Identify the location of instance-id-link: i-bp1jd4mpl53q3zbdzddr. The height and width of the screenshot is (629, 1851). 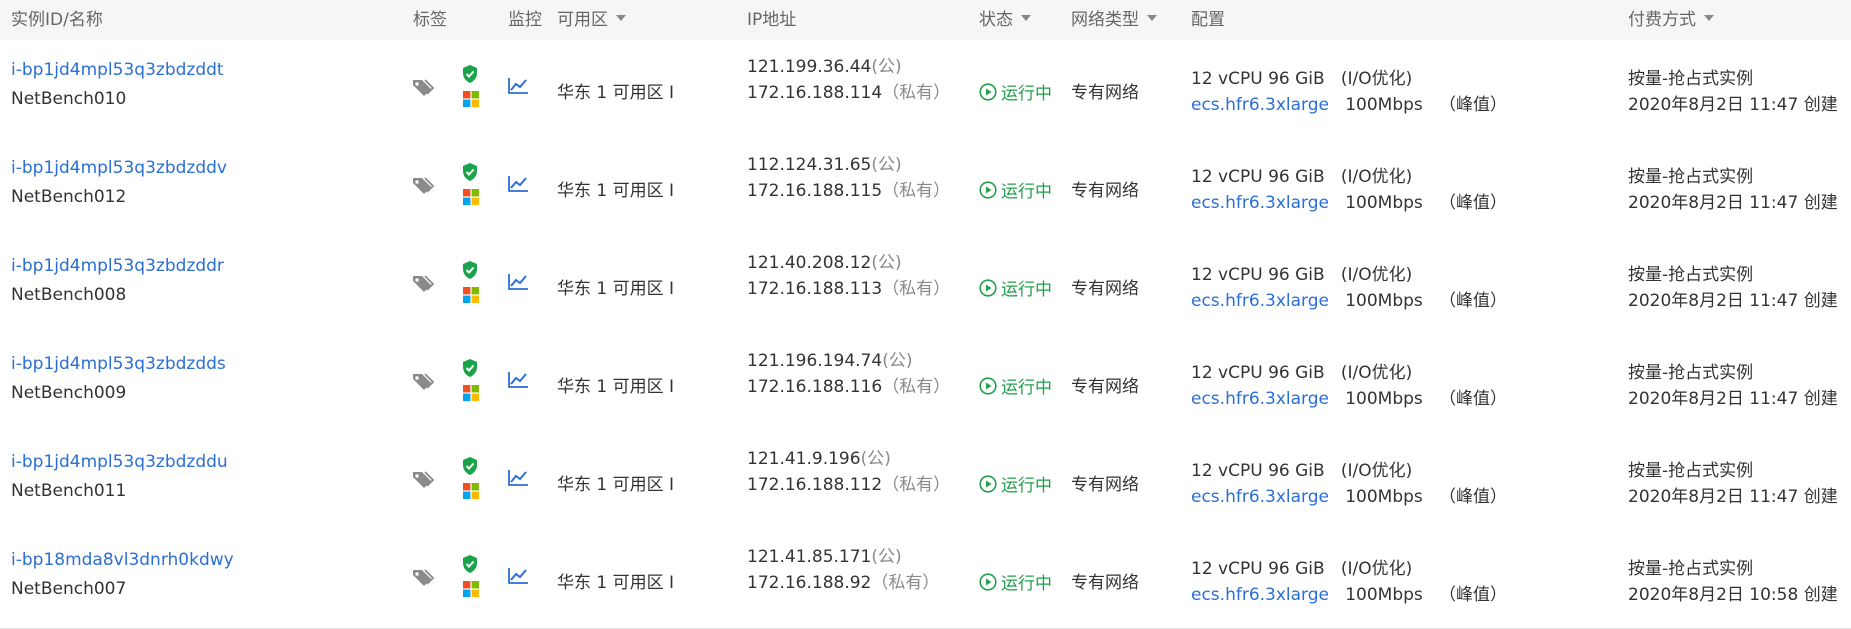
(117, 266).